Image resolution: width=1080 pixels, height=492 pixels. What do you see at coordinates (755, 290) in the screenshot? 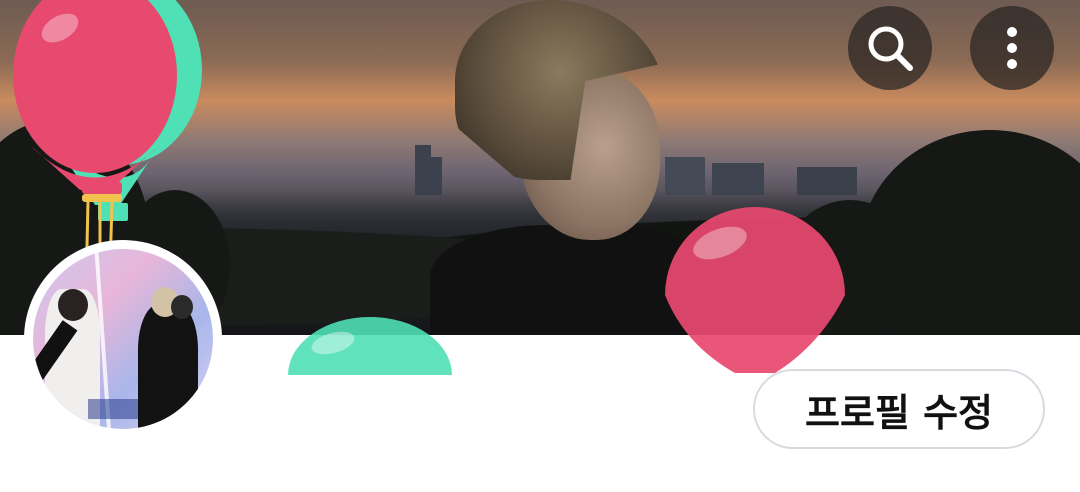
I see `balloon-decoration-right` at bounding box center [755, 290].